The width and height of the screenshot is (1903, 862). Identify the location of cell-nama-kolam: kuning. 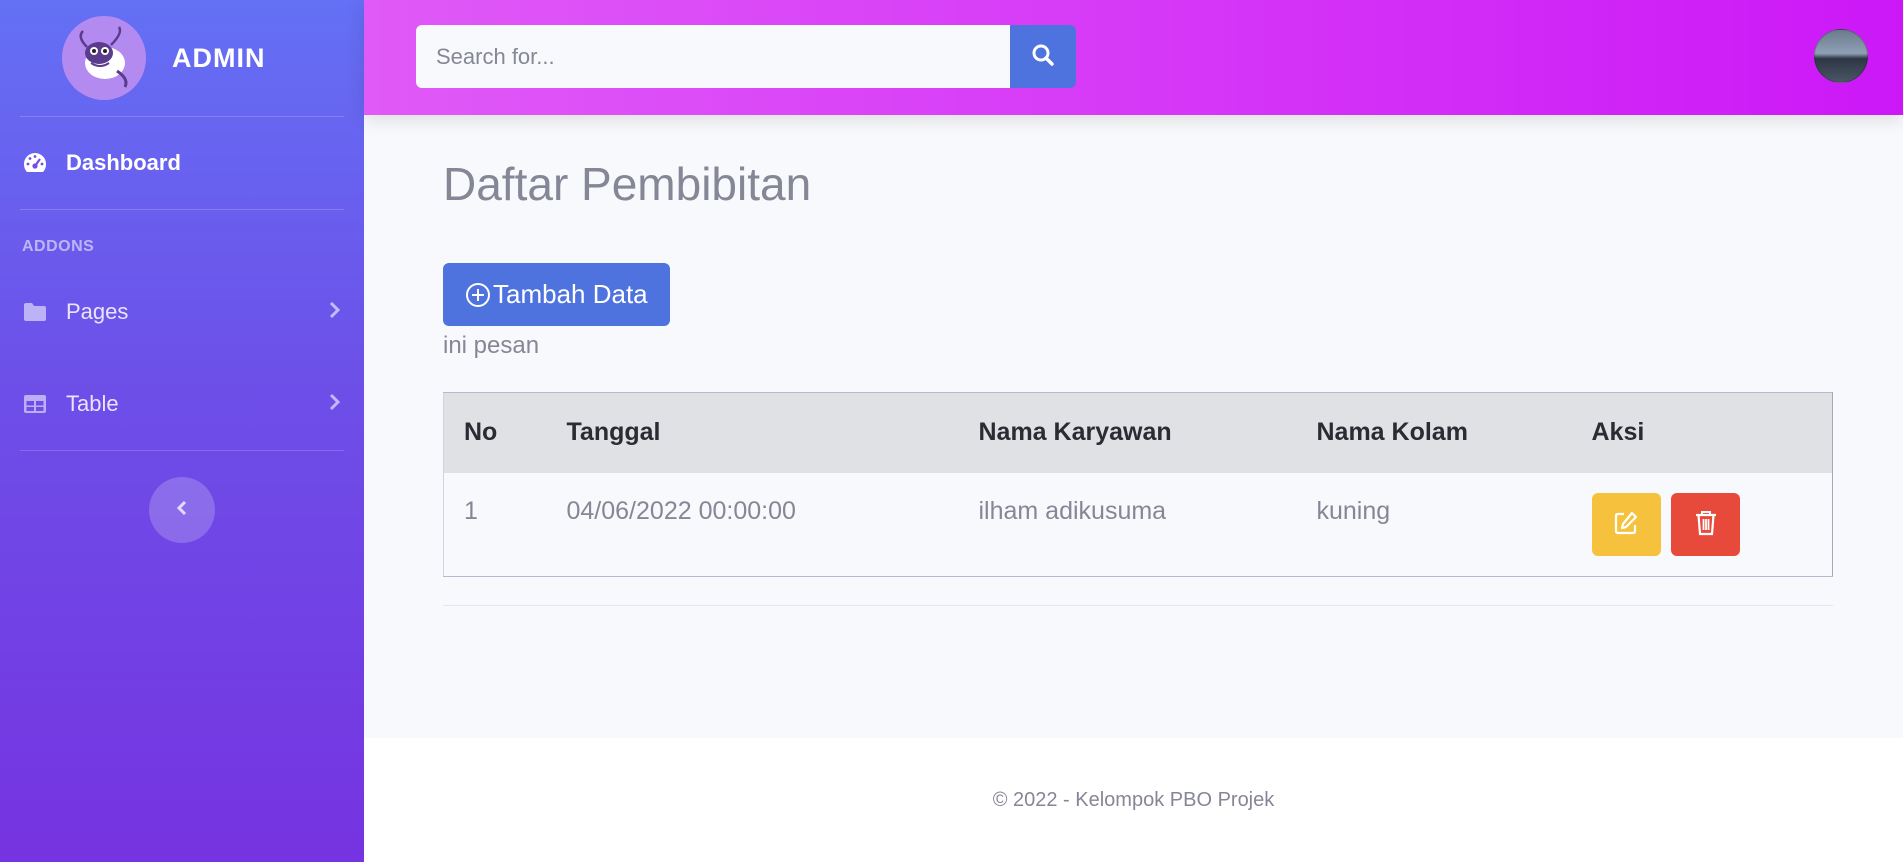
(1353, 510).